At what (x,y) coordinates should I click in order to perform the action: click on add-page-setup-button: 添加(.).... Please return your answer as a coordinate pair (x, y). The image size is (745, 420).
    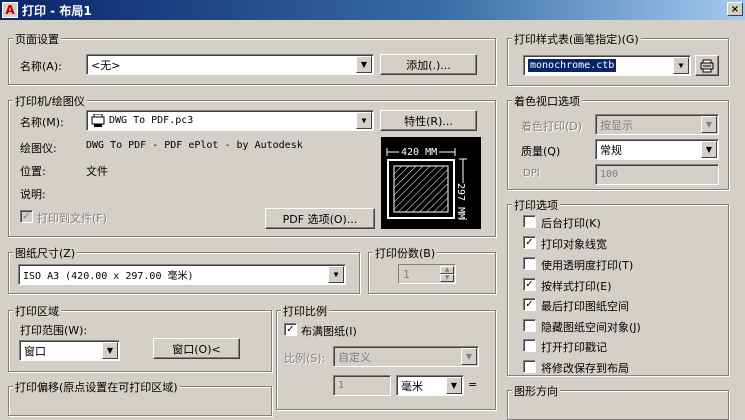
    Looking at the image, I should click on (428, 64).